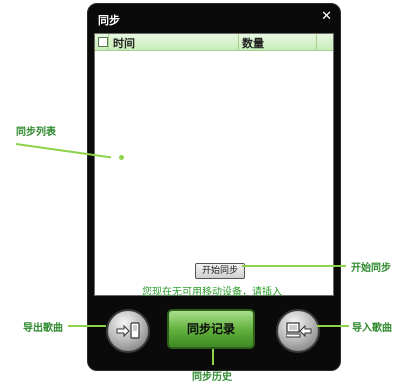 This screenshot has width=408, height=385. Describe the element at coordinates (372, 328) in the screenshot. I see `callout-import-songs: 导入歌曲` at that location.